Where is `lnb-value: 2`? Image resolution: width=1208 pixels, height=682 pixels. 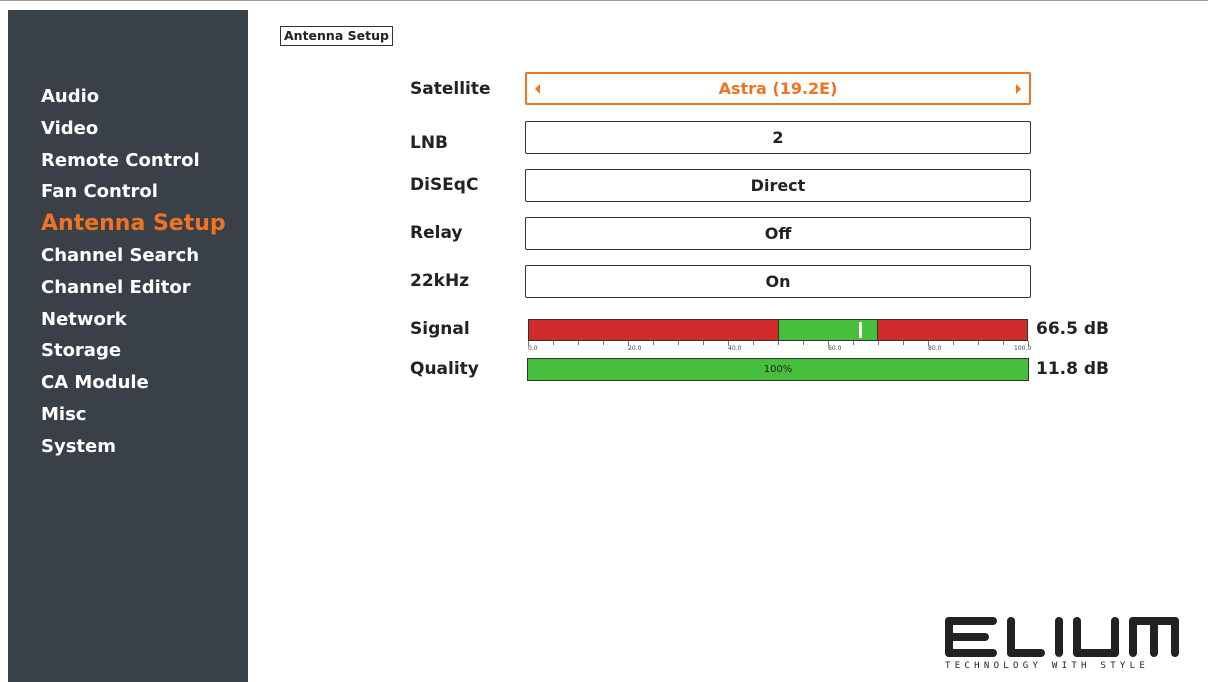
lnb-value: 2 is located at coordinates (778, 137).